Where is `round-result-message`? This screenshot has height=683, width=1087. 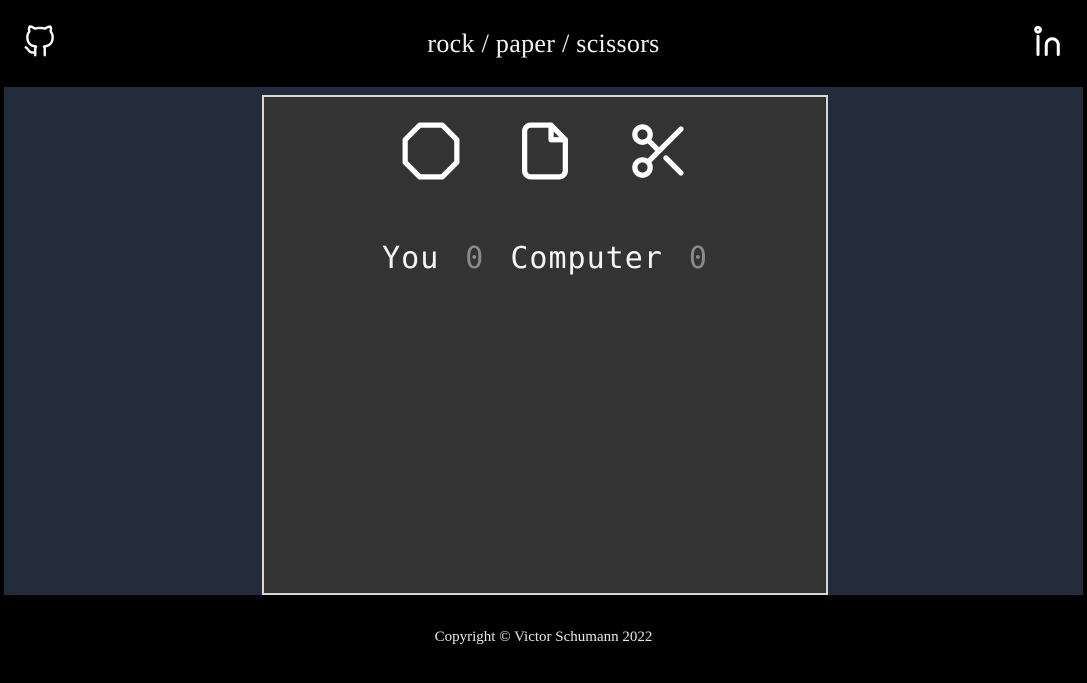
round-result-message is located at coordinates (545, 322).